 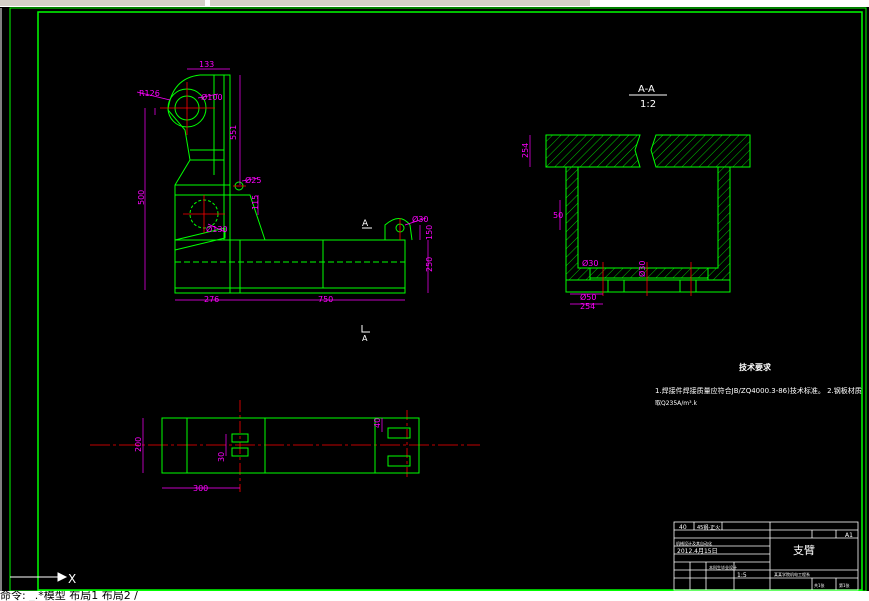 What do you see at coordinates (366, 280) in the screenshot?
I see `section-markers` at bounding box center [366, 280].